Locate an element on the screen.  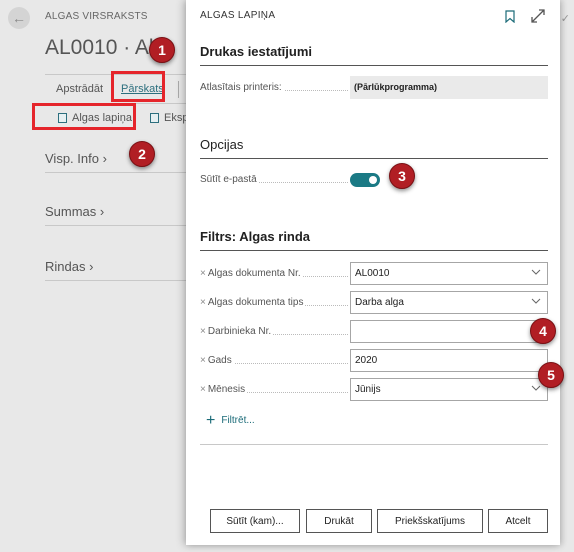
bookmark-icon is located at coordinates (510, 16).